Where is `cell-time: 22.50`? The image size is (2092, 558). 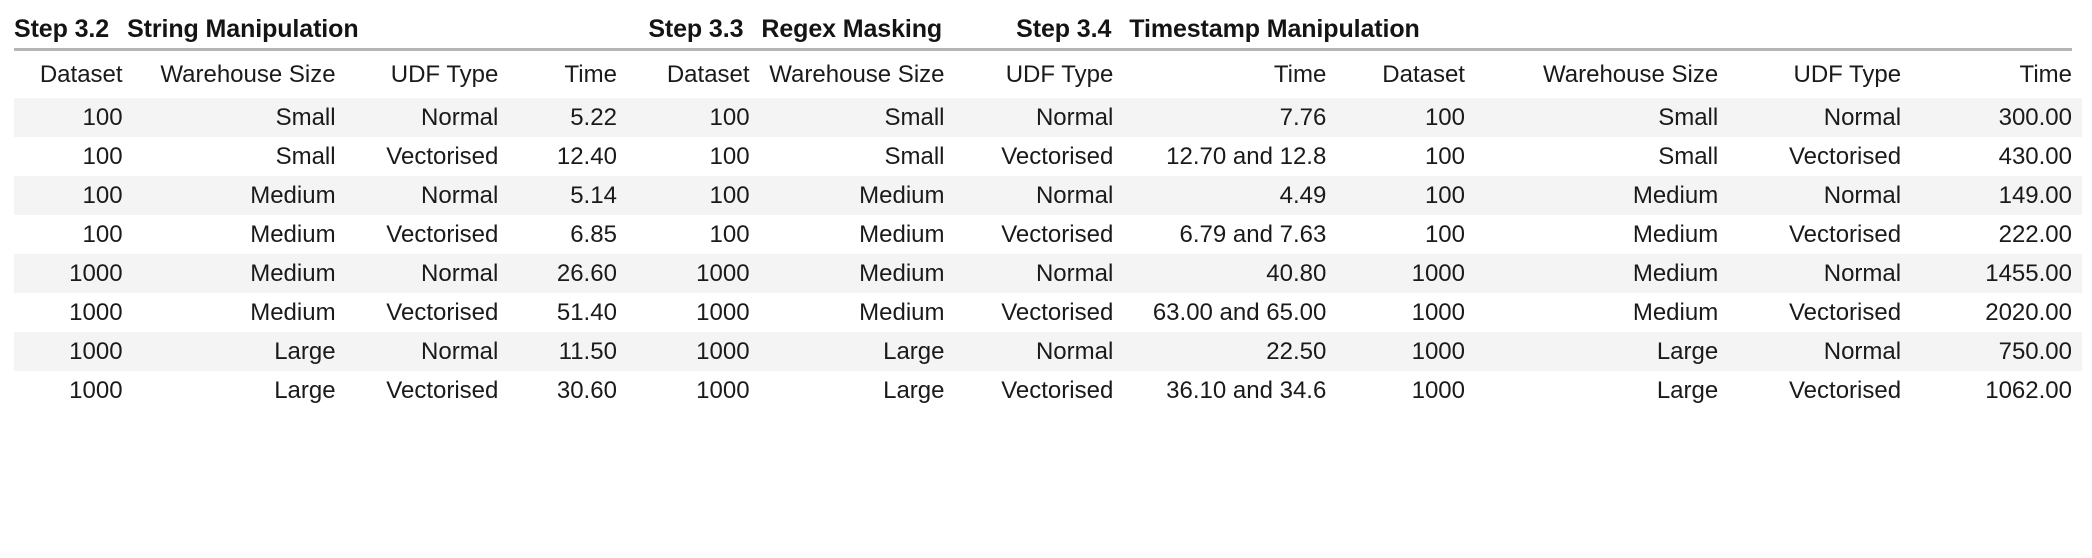
cell-time: 22.50 is located at coordinates (1296, 351).